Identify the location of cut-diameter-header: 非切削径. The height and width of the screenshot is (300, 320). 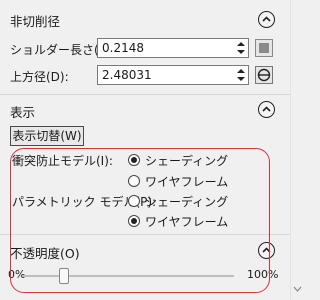
(145, 19).